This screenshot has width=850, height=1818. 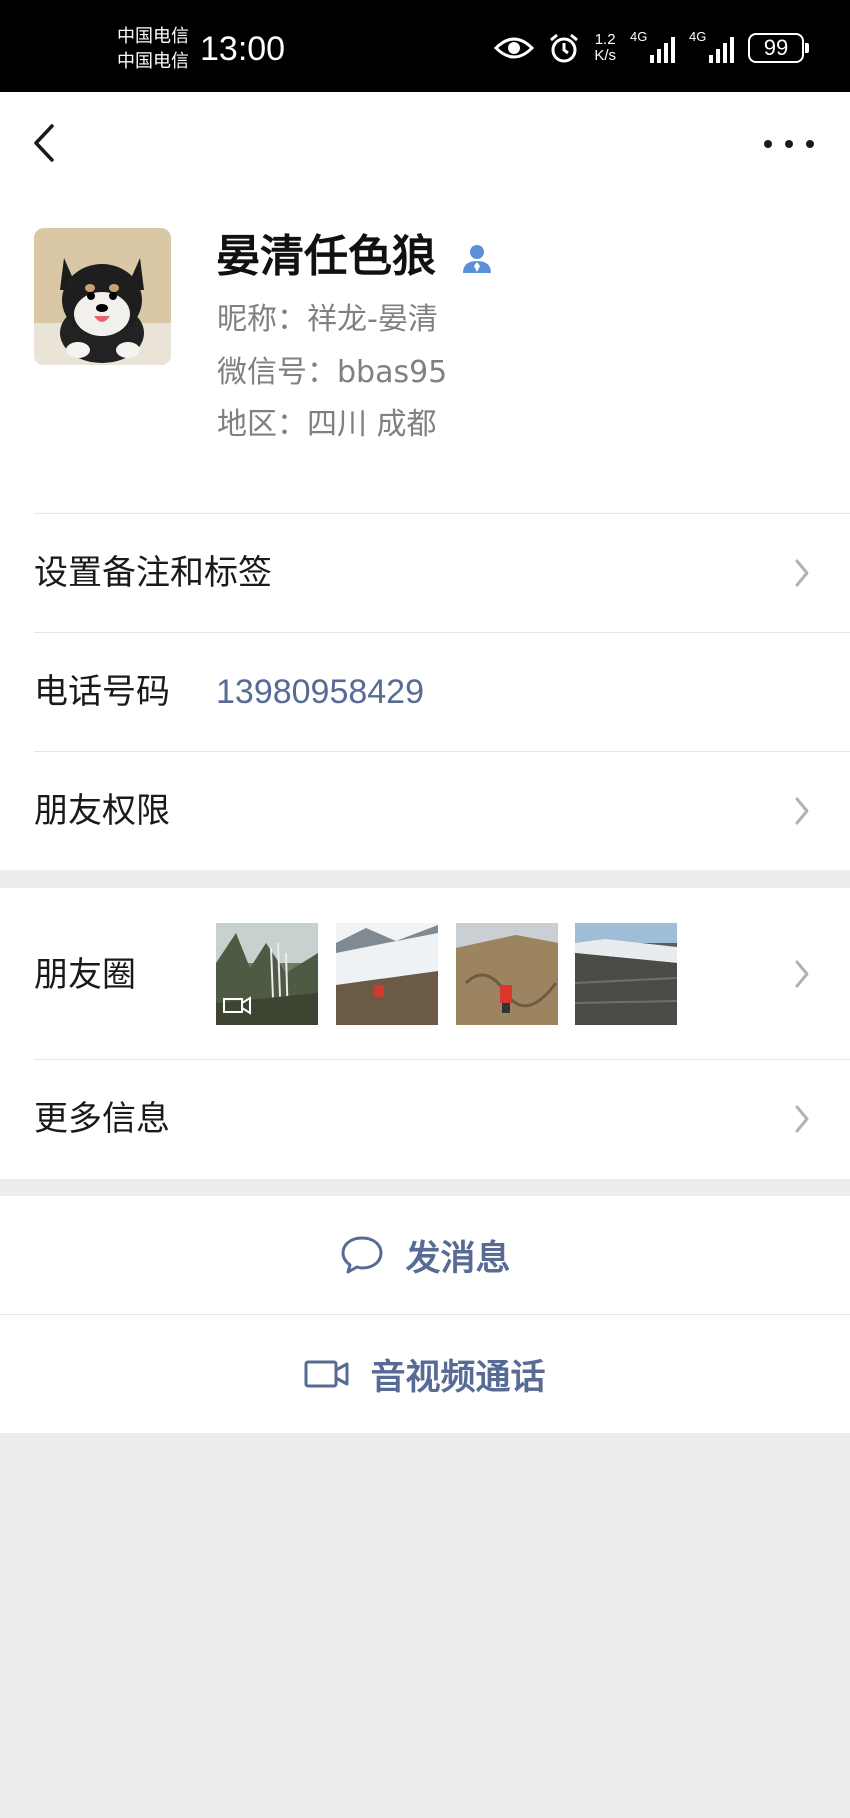 What do you see at coordinates (425, 46) in the screenshot?
I see `status-bar: 中国电信 中国电信 13:00 1.2 K/s 4G 4G 99` at bounding box center [425, 46].